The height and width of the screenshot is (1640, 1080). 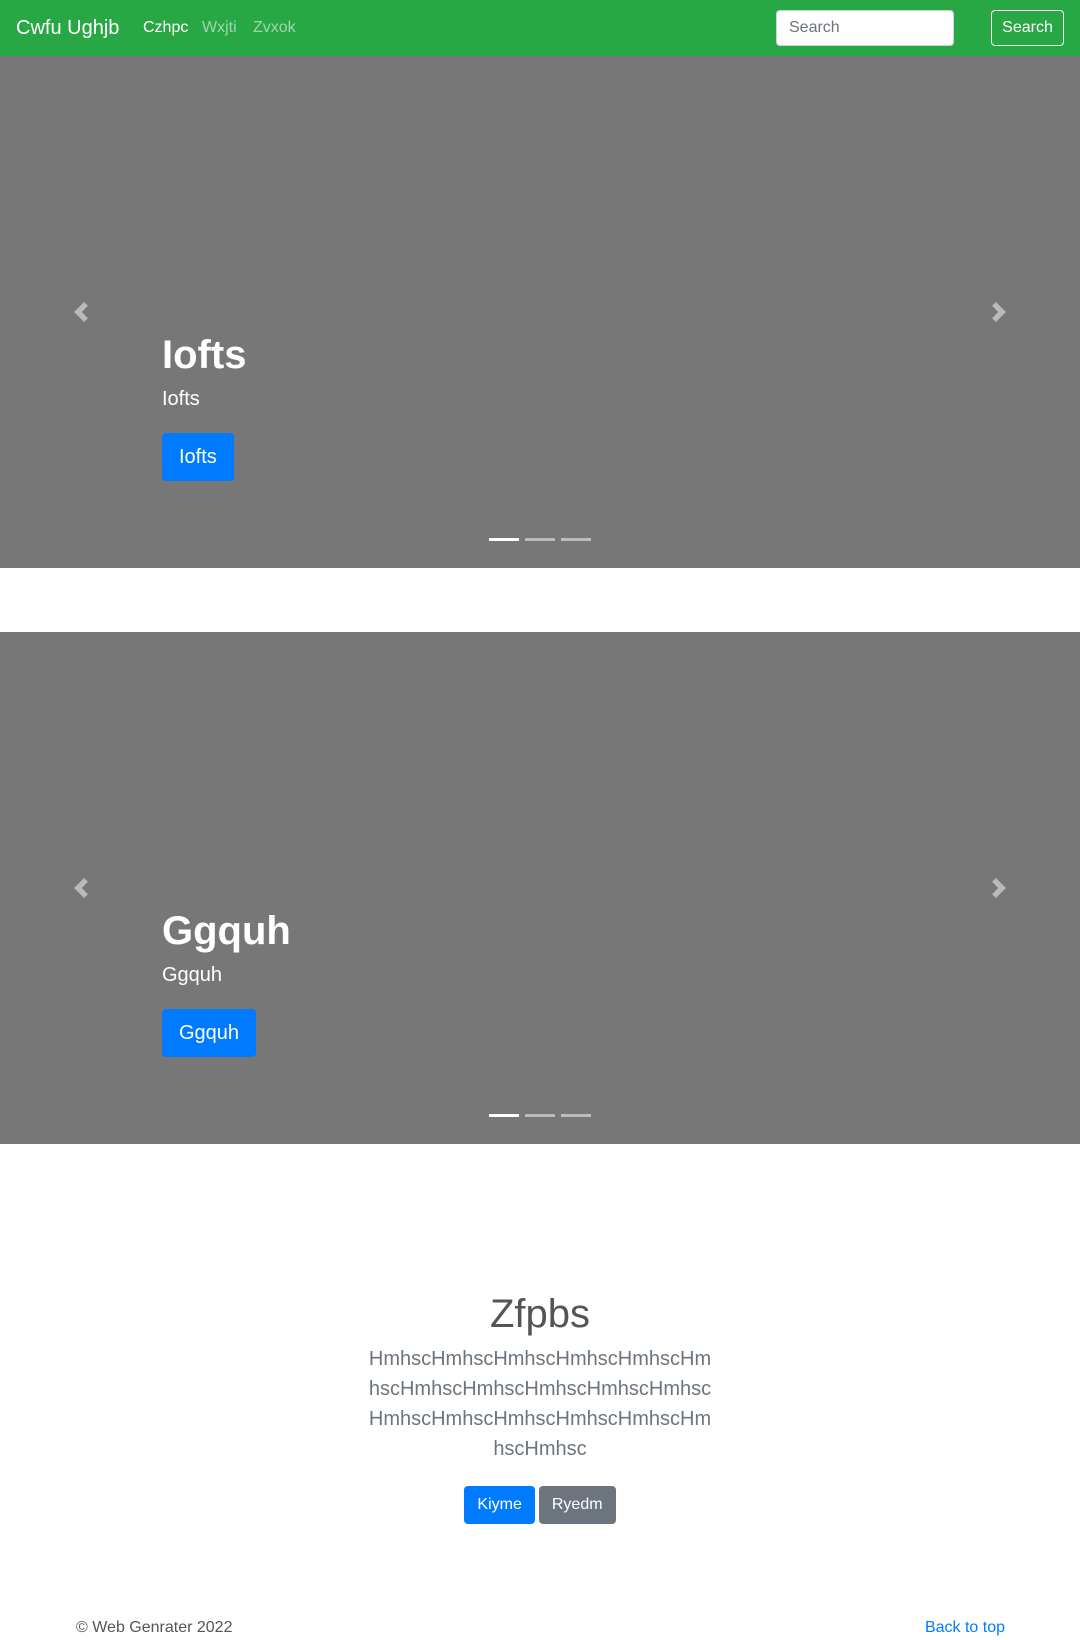 I want to click on carousel-text: Ggquh, so click(x=192, y=975).